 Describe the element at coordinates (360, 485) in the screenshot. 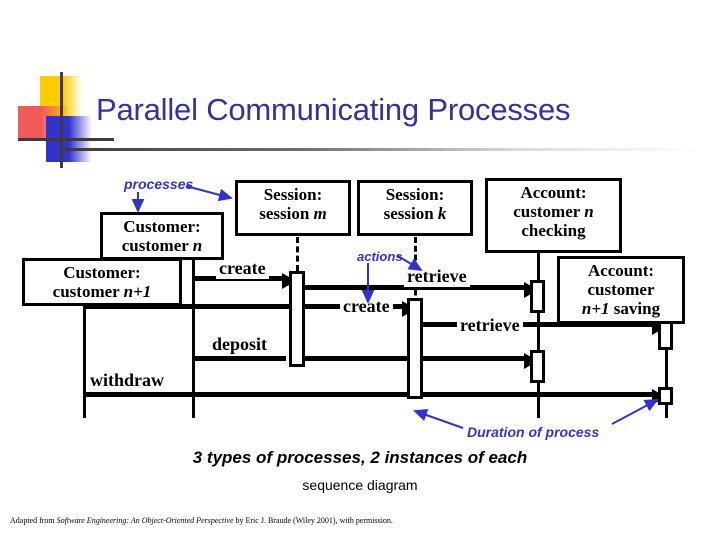

I see `caption-sub: sequence diagram` at that location.